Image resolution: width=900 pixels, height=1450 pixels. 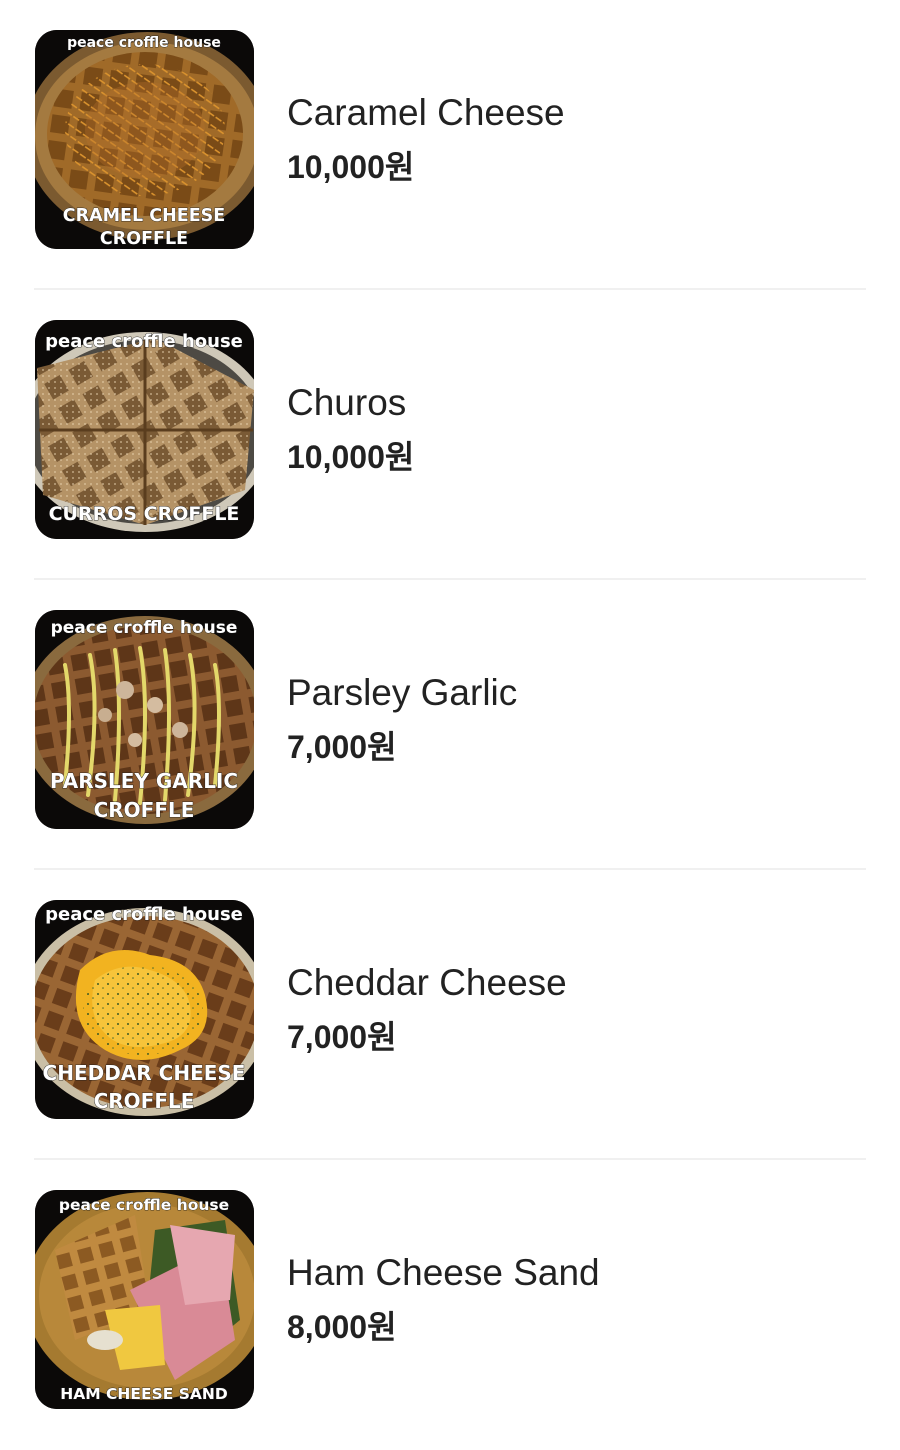 What do you see at coordinates (427, 982) in the screenshot?
I see `menu-item-name: Cheddar Cheese` at bounding box center [427, 982].